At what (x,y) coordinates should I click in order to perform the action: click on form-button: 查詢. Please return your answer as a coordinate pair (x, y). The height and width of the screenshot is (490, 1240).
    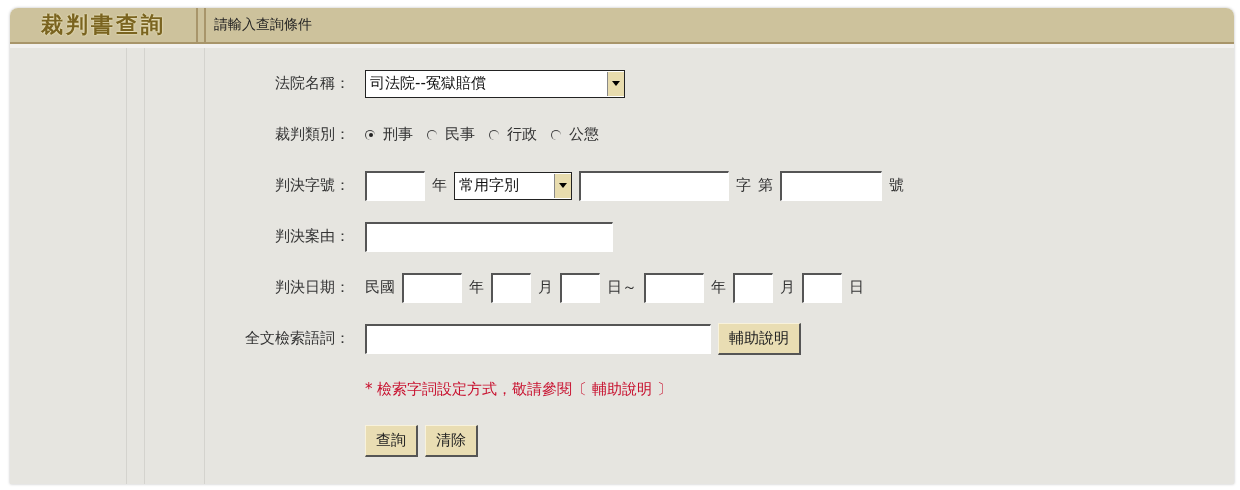
    Looking at the image, I should click on (391, 440).